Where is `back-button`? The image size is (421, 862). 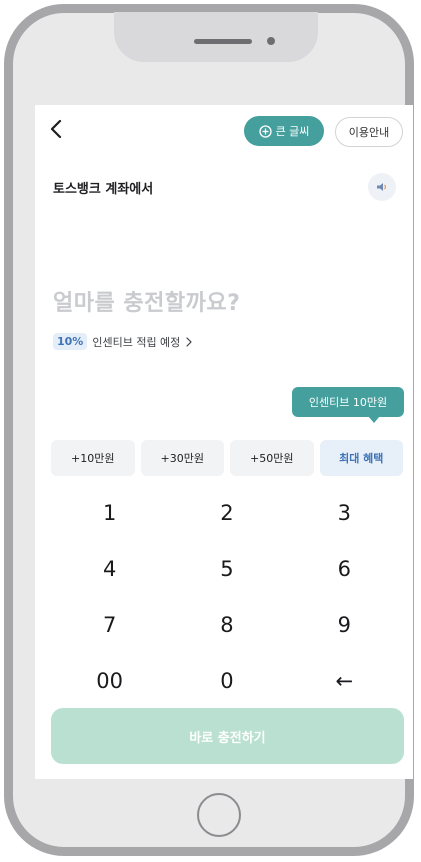
back-button is located at coordinates (57, 129).